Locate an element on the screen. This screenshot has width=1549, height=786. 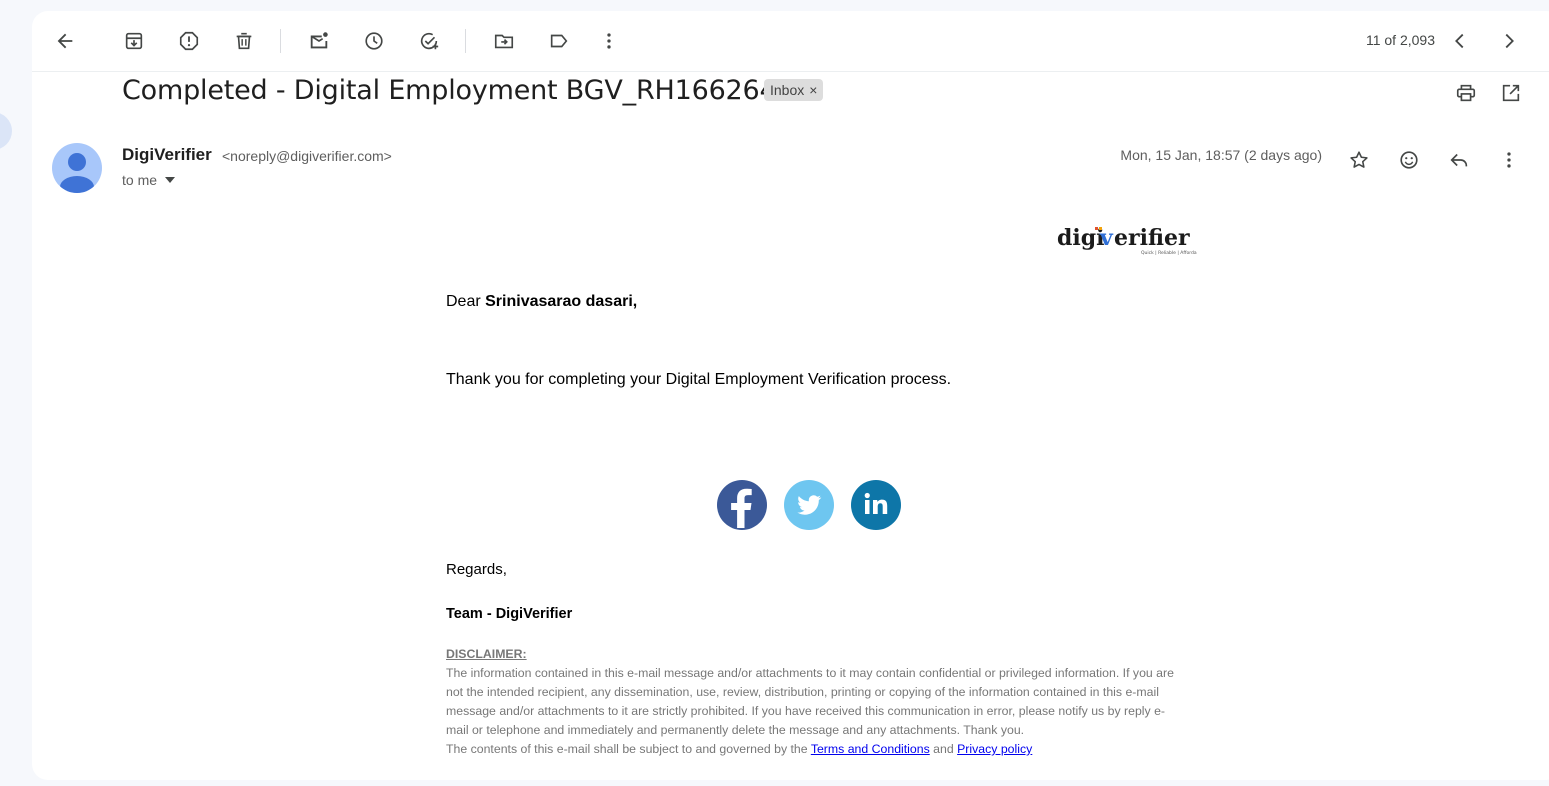
inbox-label-chip: Inbox × is located at coordinates (794, 90).